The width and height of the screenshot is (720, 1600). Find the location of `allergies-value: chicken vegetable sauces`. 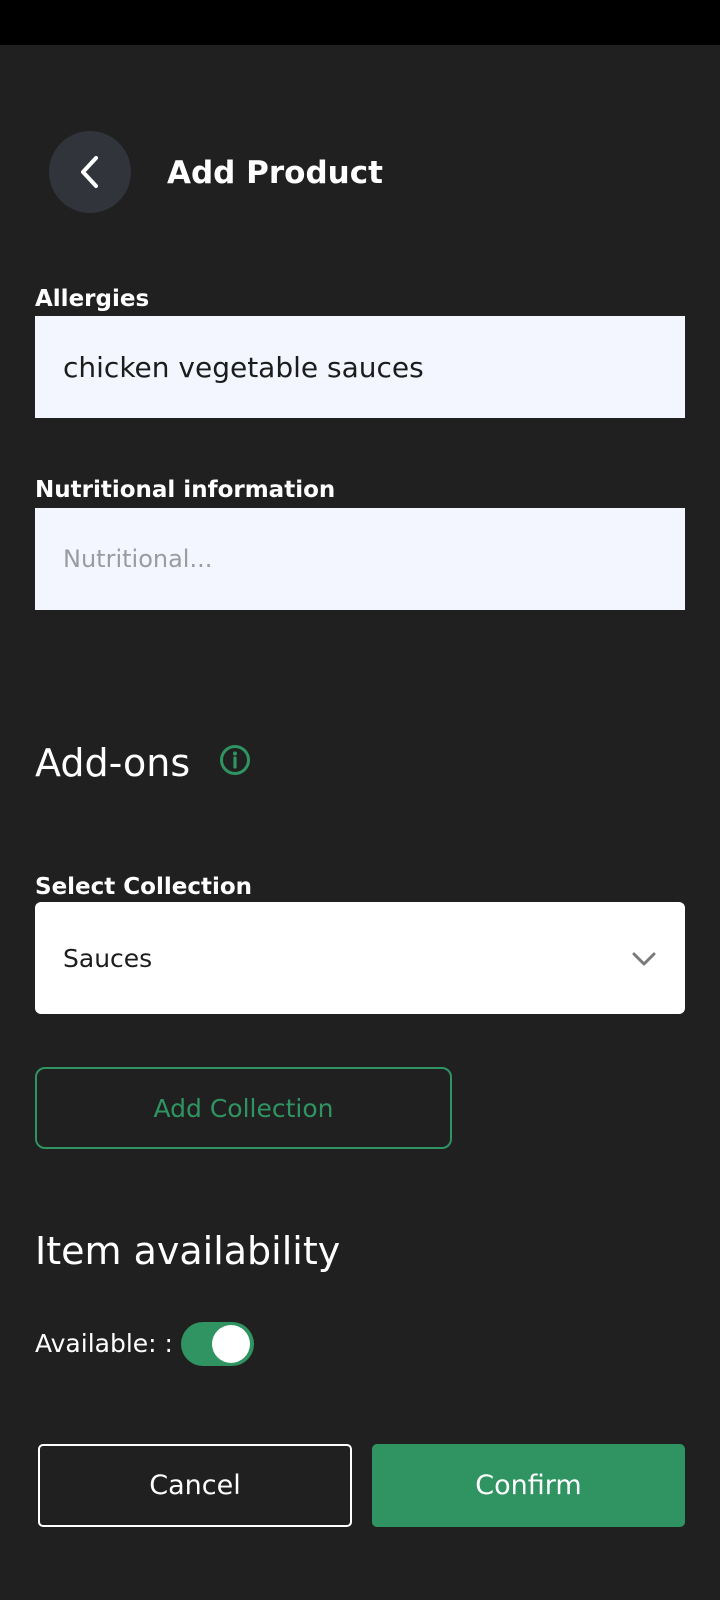

allergies-value: chicken vegetable sauces is located at coordinates (243, 367).